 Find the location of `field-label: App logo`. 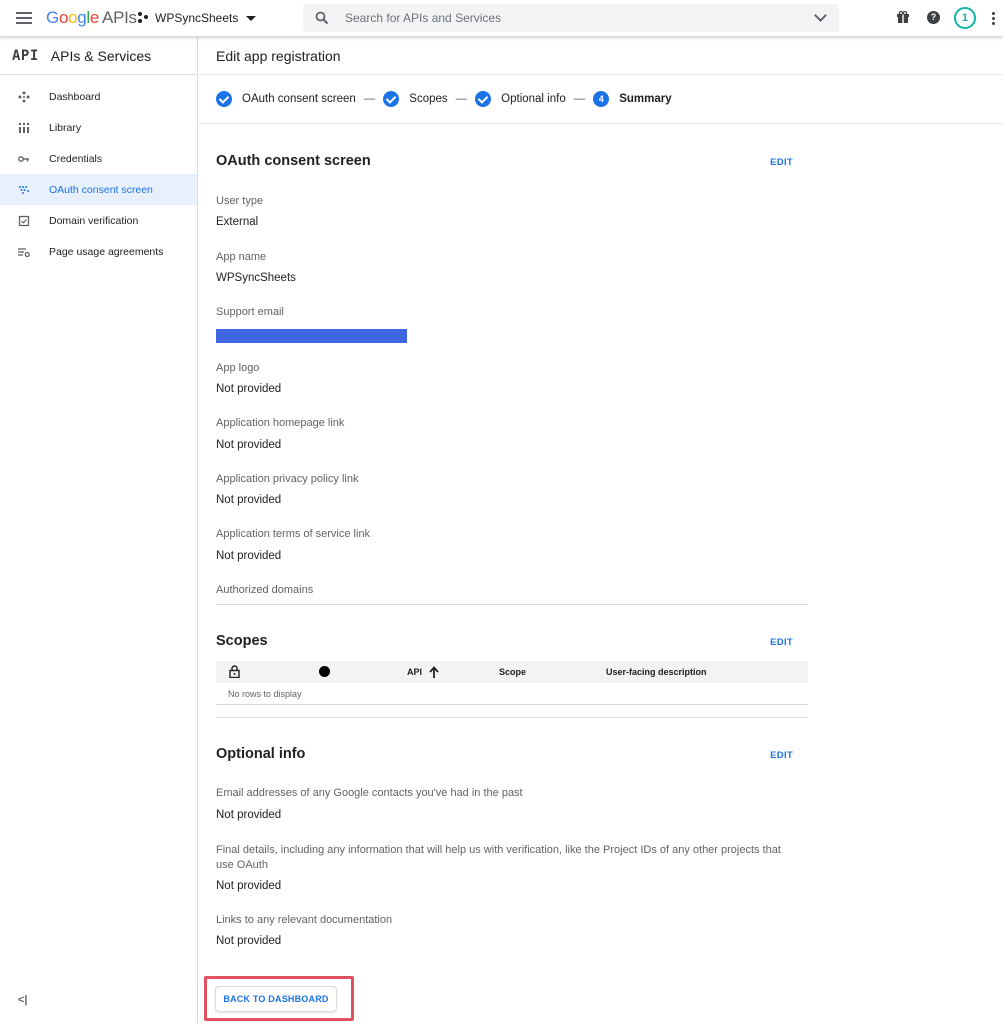

field-label: App logo is located at coordinates (238, 368).